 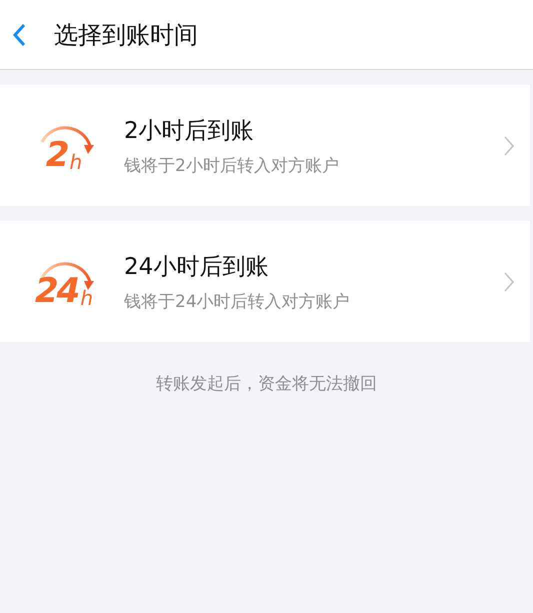 What do you see at coordinates (266, 384) in the screenshot?
I see `notice-text: 转账发起后，资金将无法撤回` at bounding box center [266, 384].